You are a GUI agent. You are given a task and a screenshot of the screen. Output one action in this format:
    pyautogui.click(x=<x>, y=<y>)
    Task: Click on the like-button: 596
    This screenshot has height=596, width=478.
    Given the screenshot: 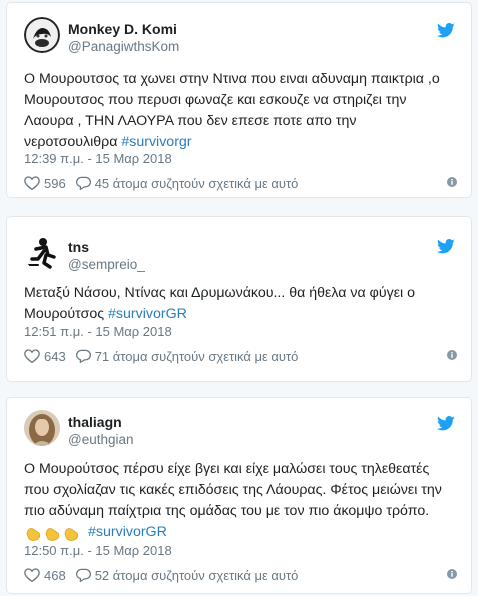 What is the action you would take?
    pyautogui.click(x=45, y=183)
    